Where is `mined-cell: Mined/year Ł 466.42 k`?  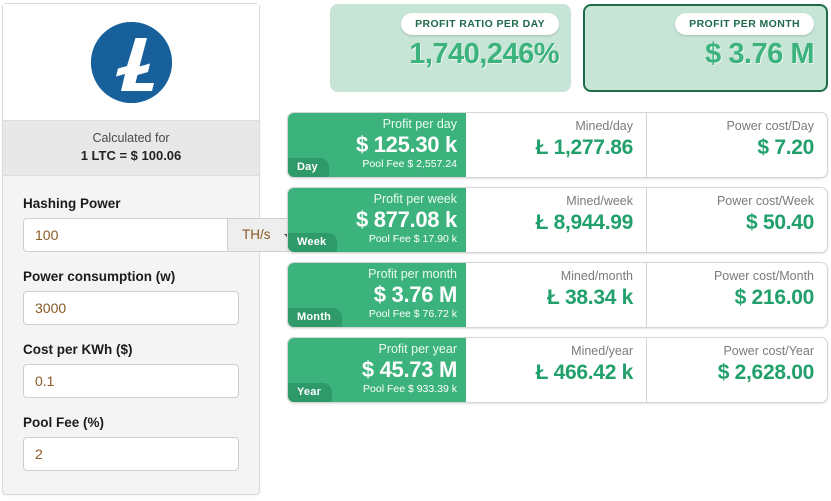 mined-cell: Mined/year Ł 466.42 k is located at coordinates (556, 370).